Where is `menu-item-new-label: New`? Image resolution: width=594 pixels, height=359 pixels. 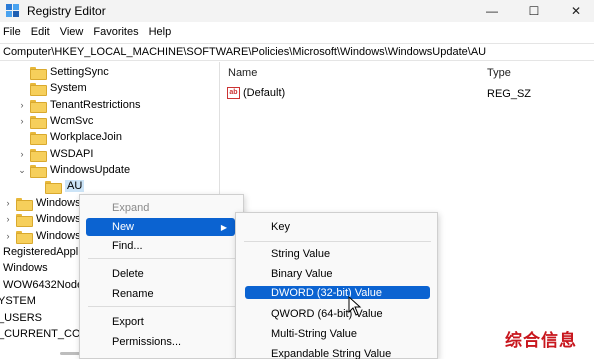 menu-item-new-label: New is located at coordinates (123, 227).